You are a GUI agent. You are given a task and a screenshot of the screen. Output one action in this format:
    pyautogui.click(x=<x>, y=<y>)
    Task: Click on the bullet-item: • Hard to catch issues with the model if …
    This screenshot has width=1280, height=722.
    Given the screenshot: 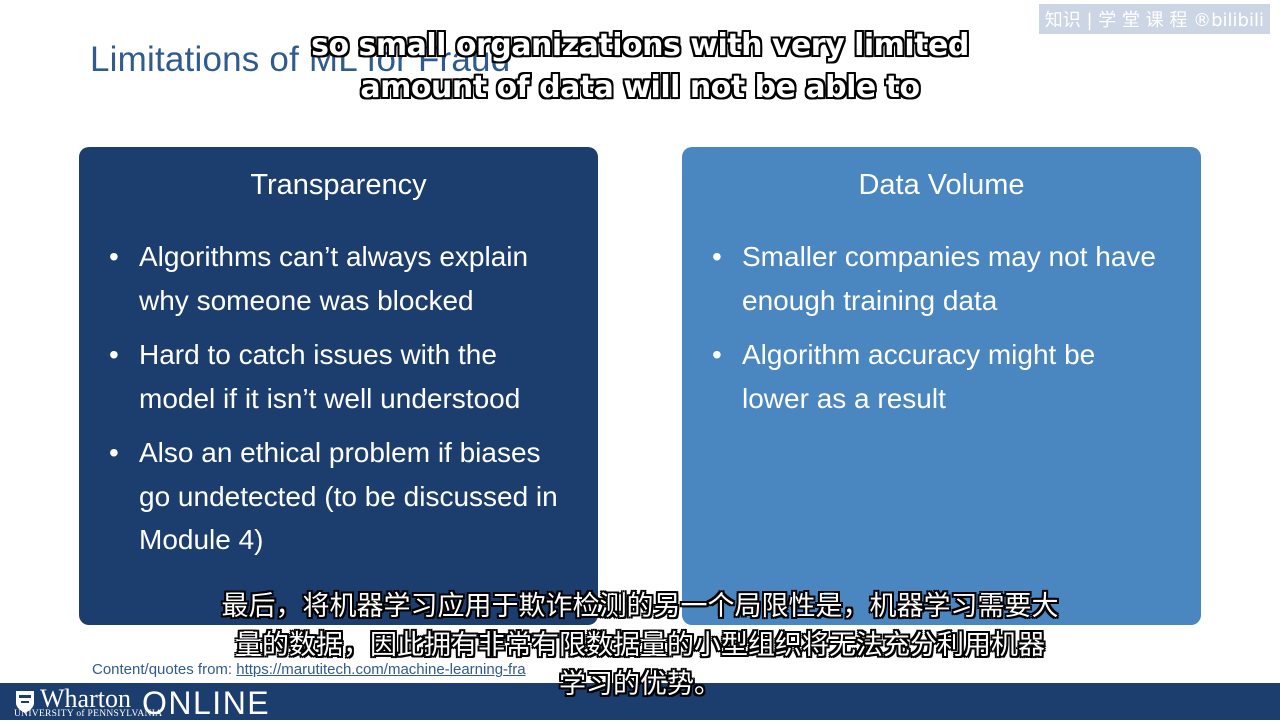 What is the action you would take?
    pyautogui.click(x=329, y=376)
    